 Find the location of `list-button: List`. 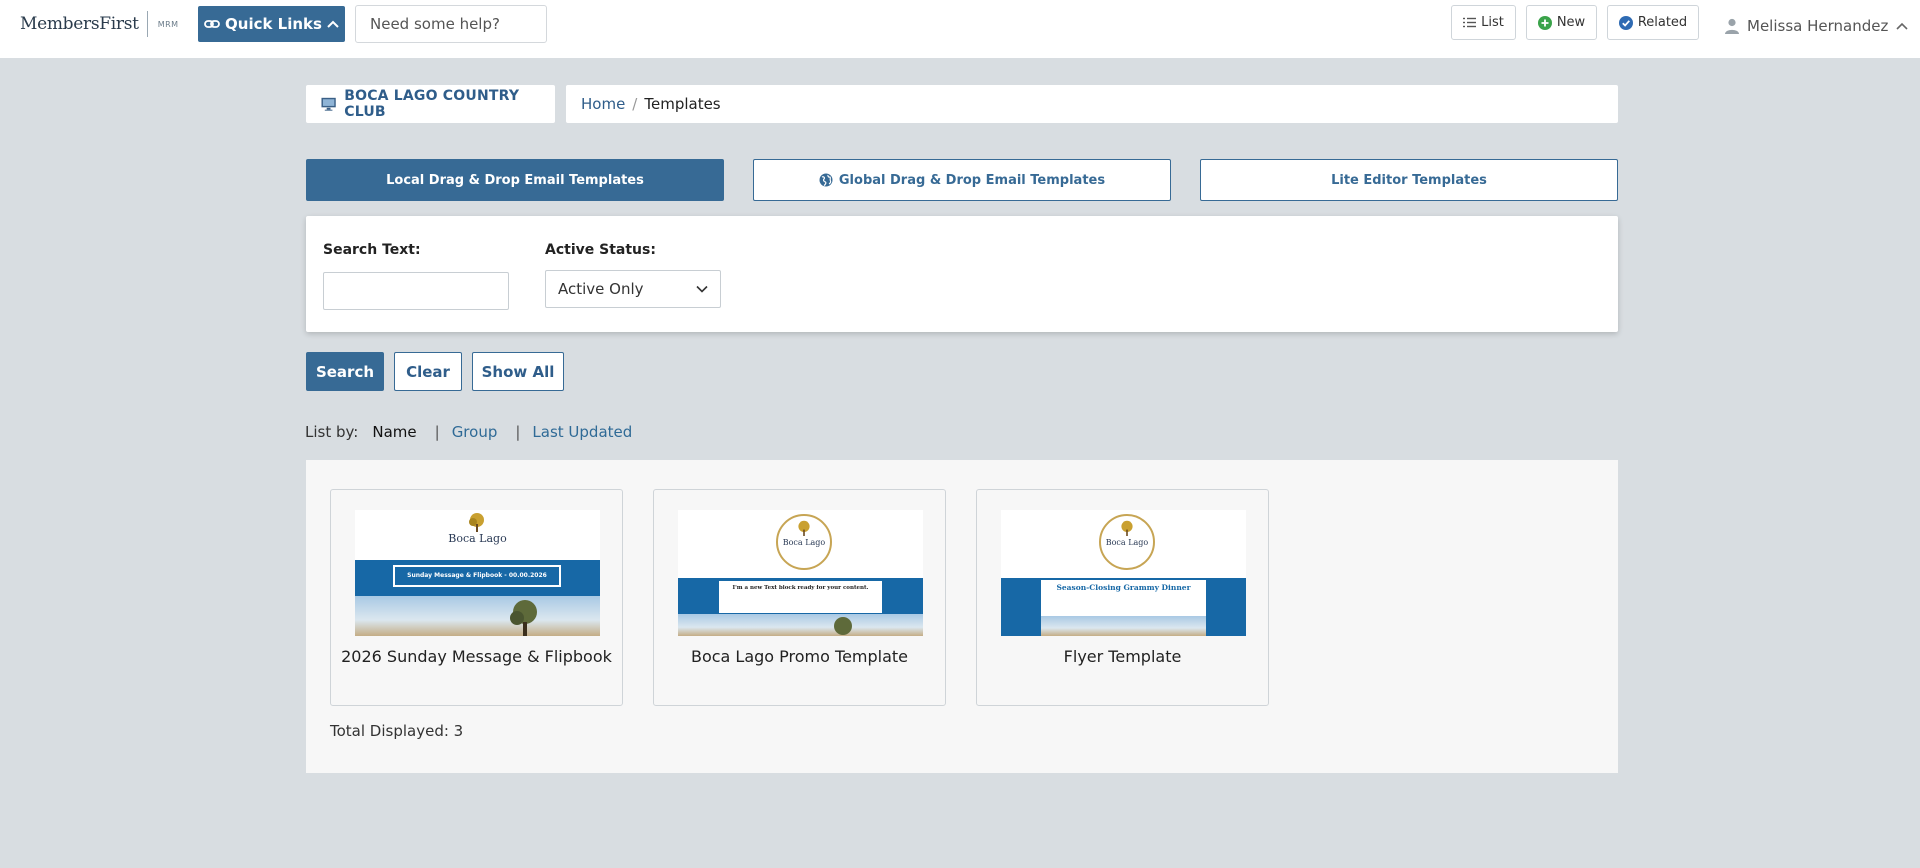

list-button: List is located at coordinates (1483, 22).